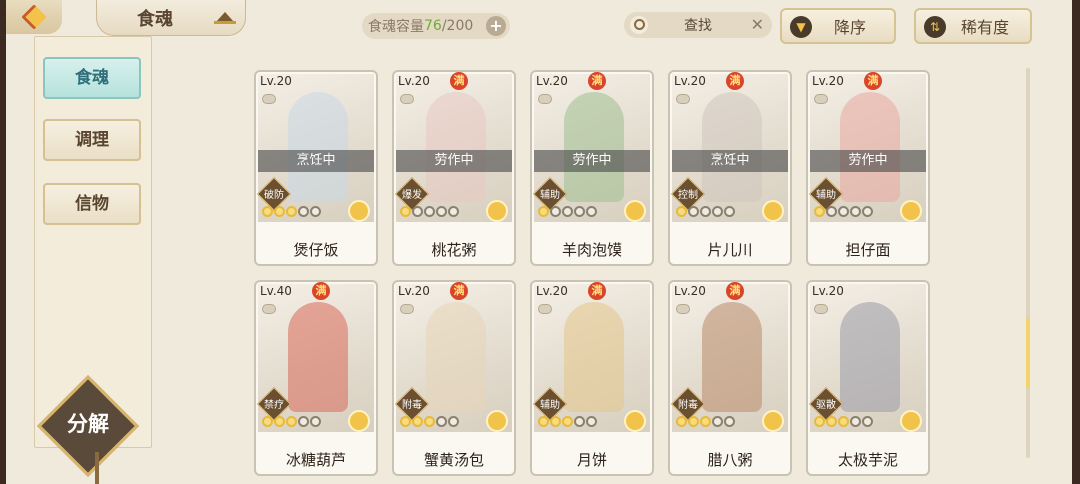  Describe the element at coordinates (34, 17) in the screenshot. I see `back-button` at that location.